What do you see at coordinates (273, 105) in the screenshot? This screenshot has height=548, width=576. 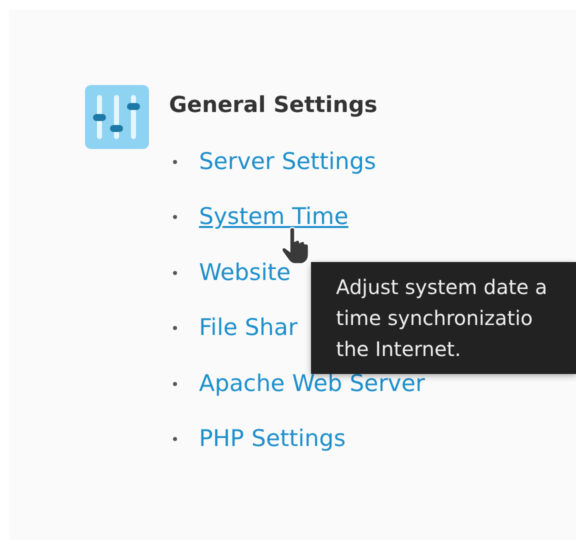 I see `section-title: General Settings` at bounding box center [273, 105].